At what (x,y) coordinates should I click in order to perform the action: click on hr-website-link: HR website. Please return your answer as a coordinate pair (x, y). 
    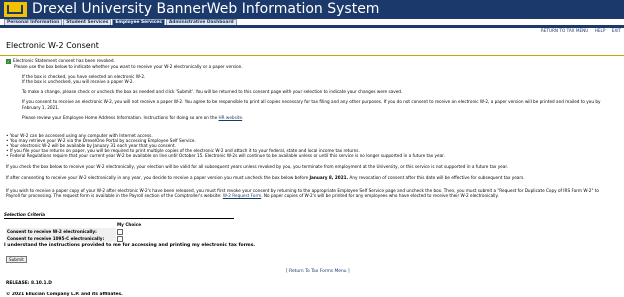
    Looking at the image, I should click on (231, 117).